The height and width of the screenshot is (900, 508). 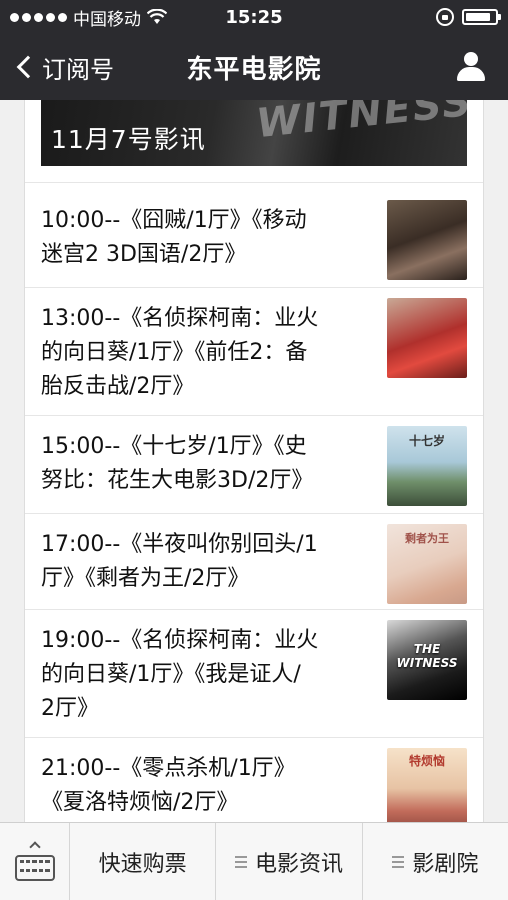 I want to click on menu-label: 影剧院, so click(x=445, y=864).